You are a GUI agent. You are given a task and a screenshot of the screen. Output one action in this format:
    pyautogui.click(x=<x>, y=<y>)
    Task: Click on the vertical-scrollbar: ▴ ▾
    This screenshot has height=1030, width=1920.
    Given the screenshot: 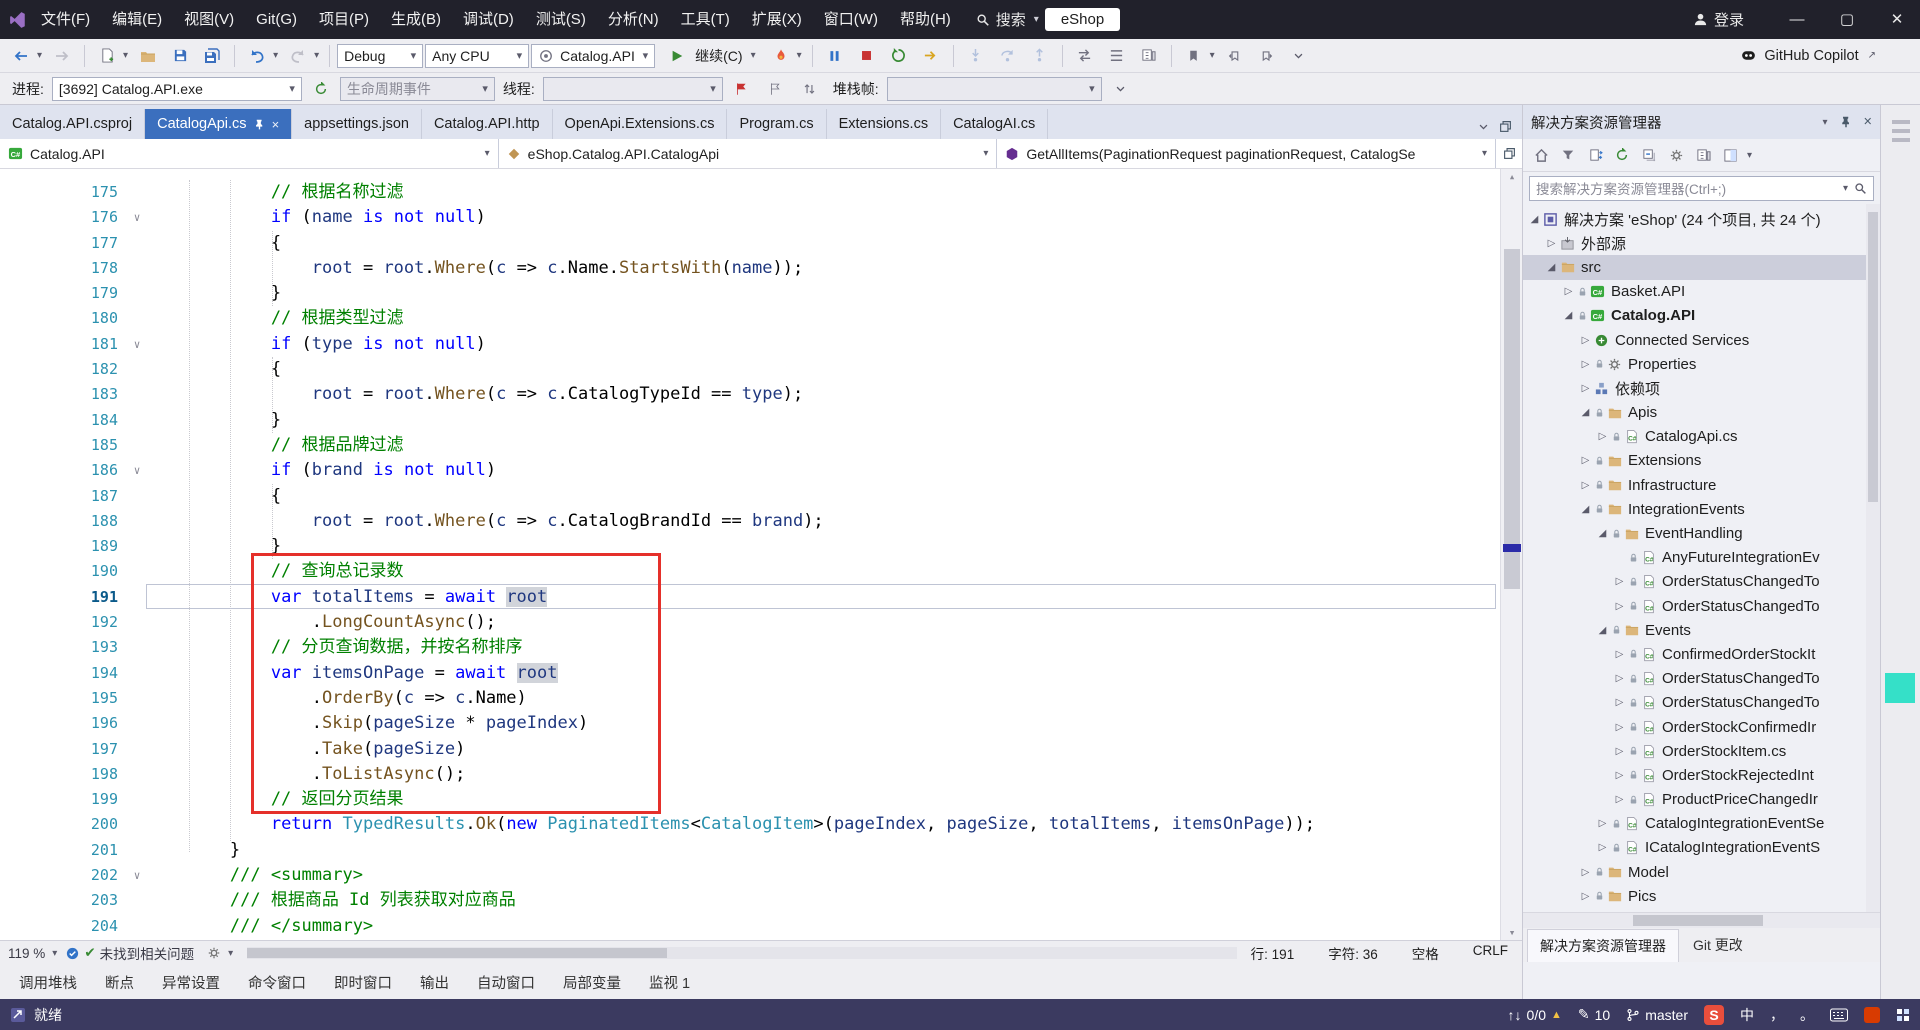 What is the action you would take?
    pyautogui.click(x=1511, y=554)
    